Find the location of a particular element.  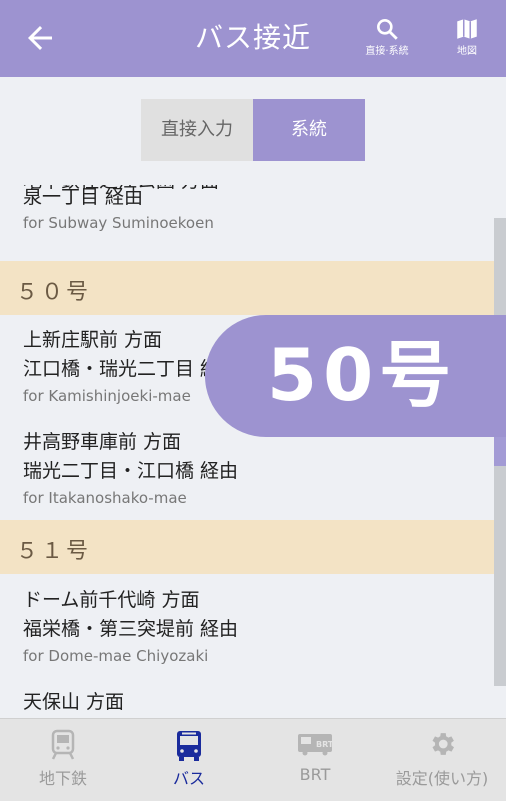

map-icon is located at coordinates (467, 29).